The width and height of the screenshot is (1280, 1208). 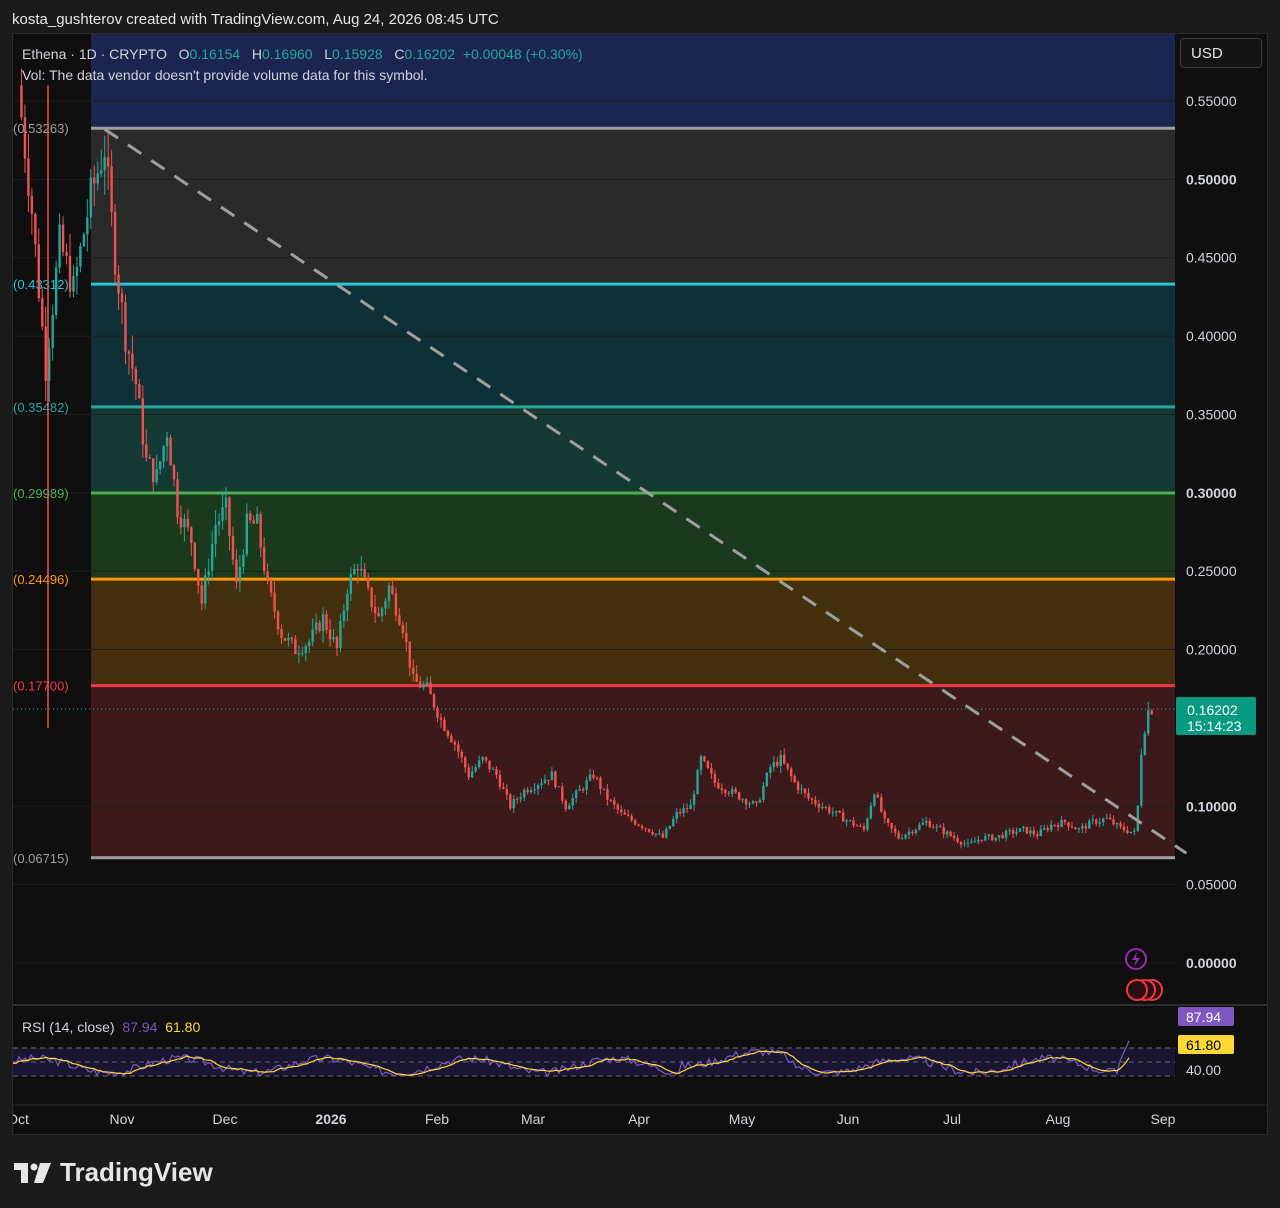 What do you see at coordinates (430, 54) in the screenshot?
I see `close-value: 0.16202` at bounding box center [430, 54].